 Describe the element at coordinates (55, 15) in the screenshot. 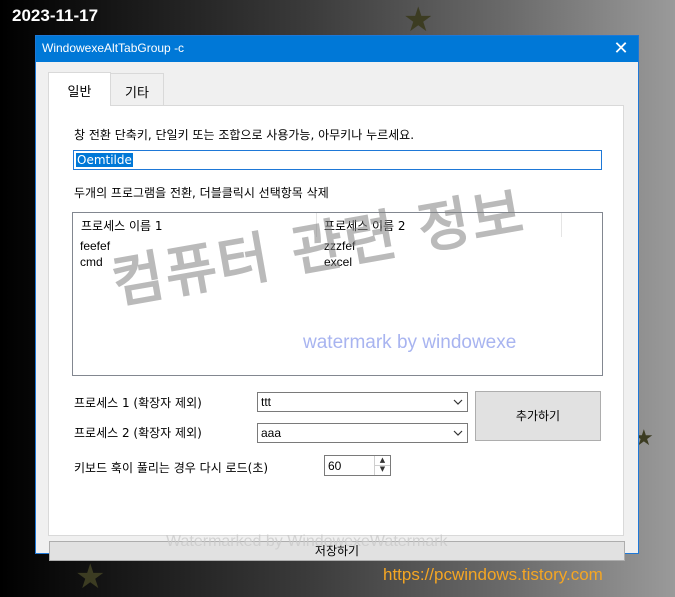

I see `date-label: 2023-11-17` at that location.